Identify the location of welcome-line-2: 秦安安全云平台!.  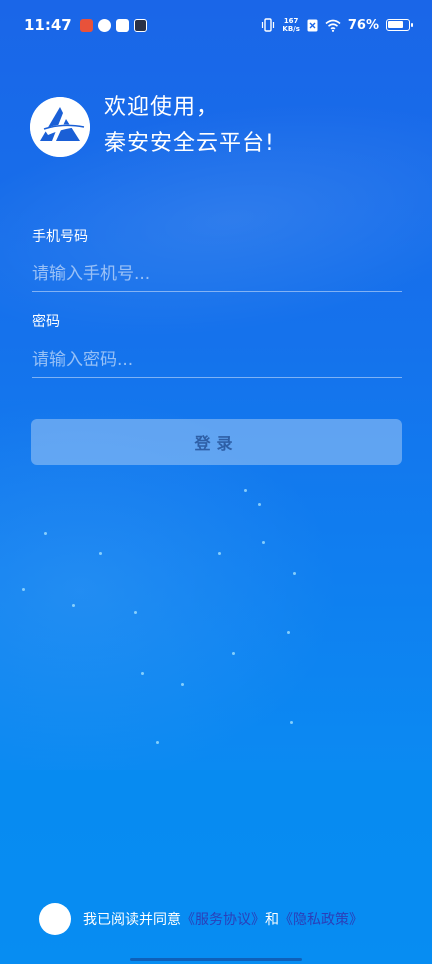
(189, 143).